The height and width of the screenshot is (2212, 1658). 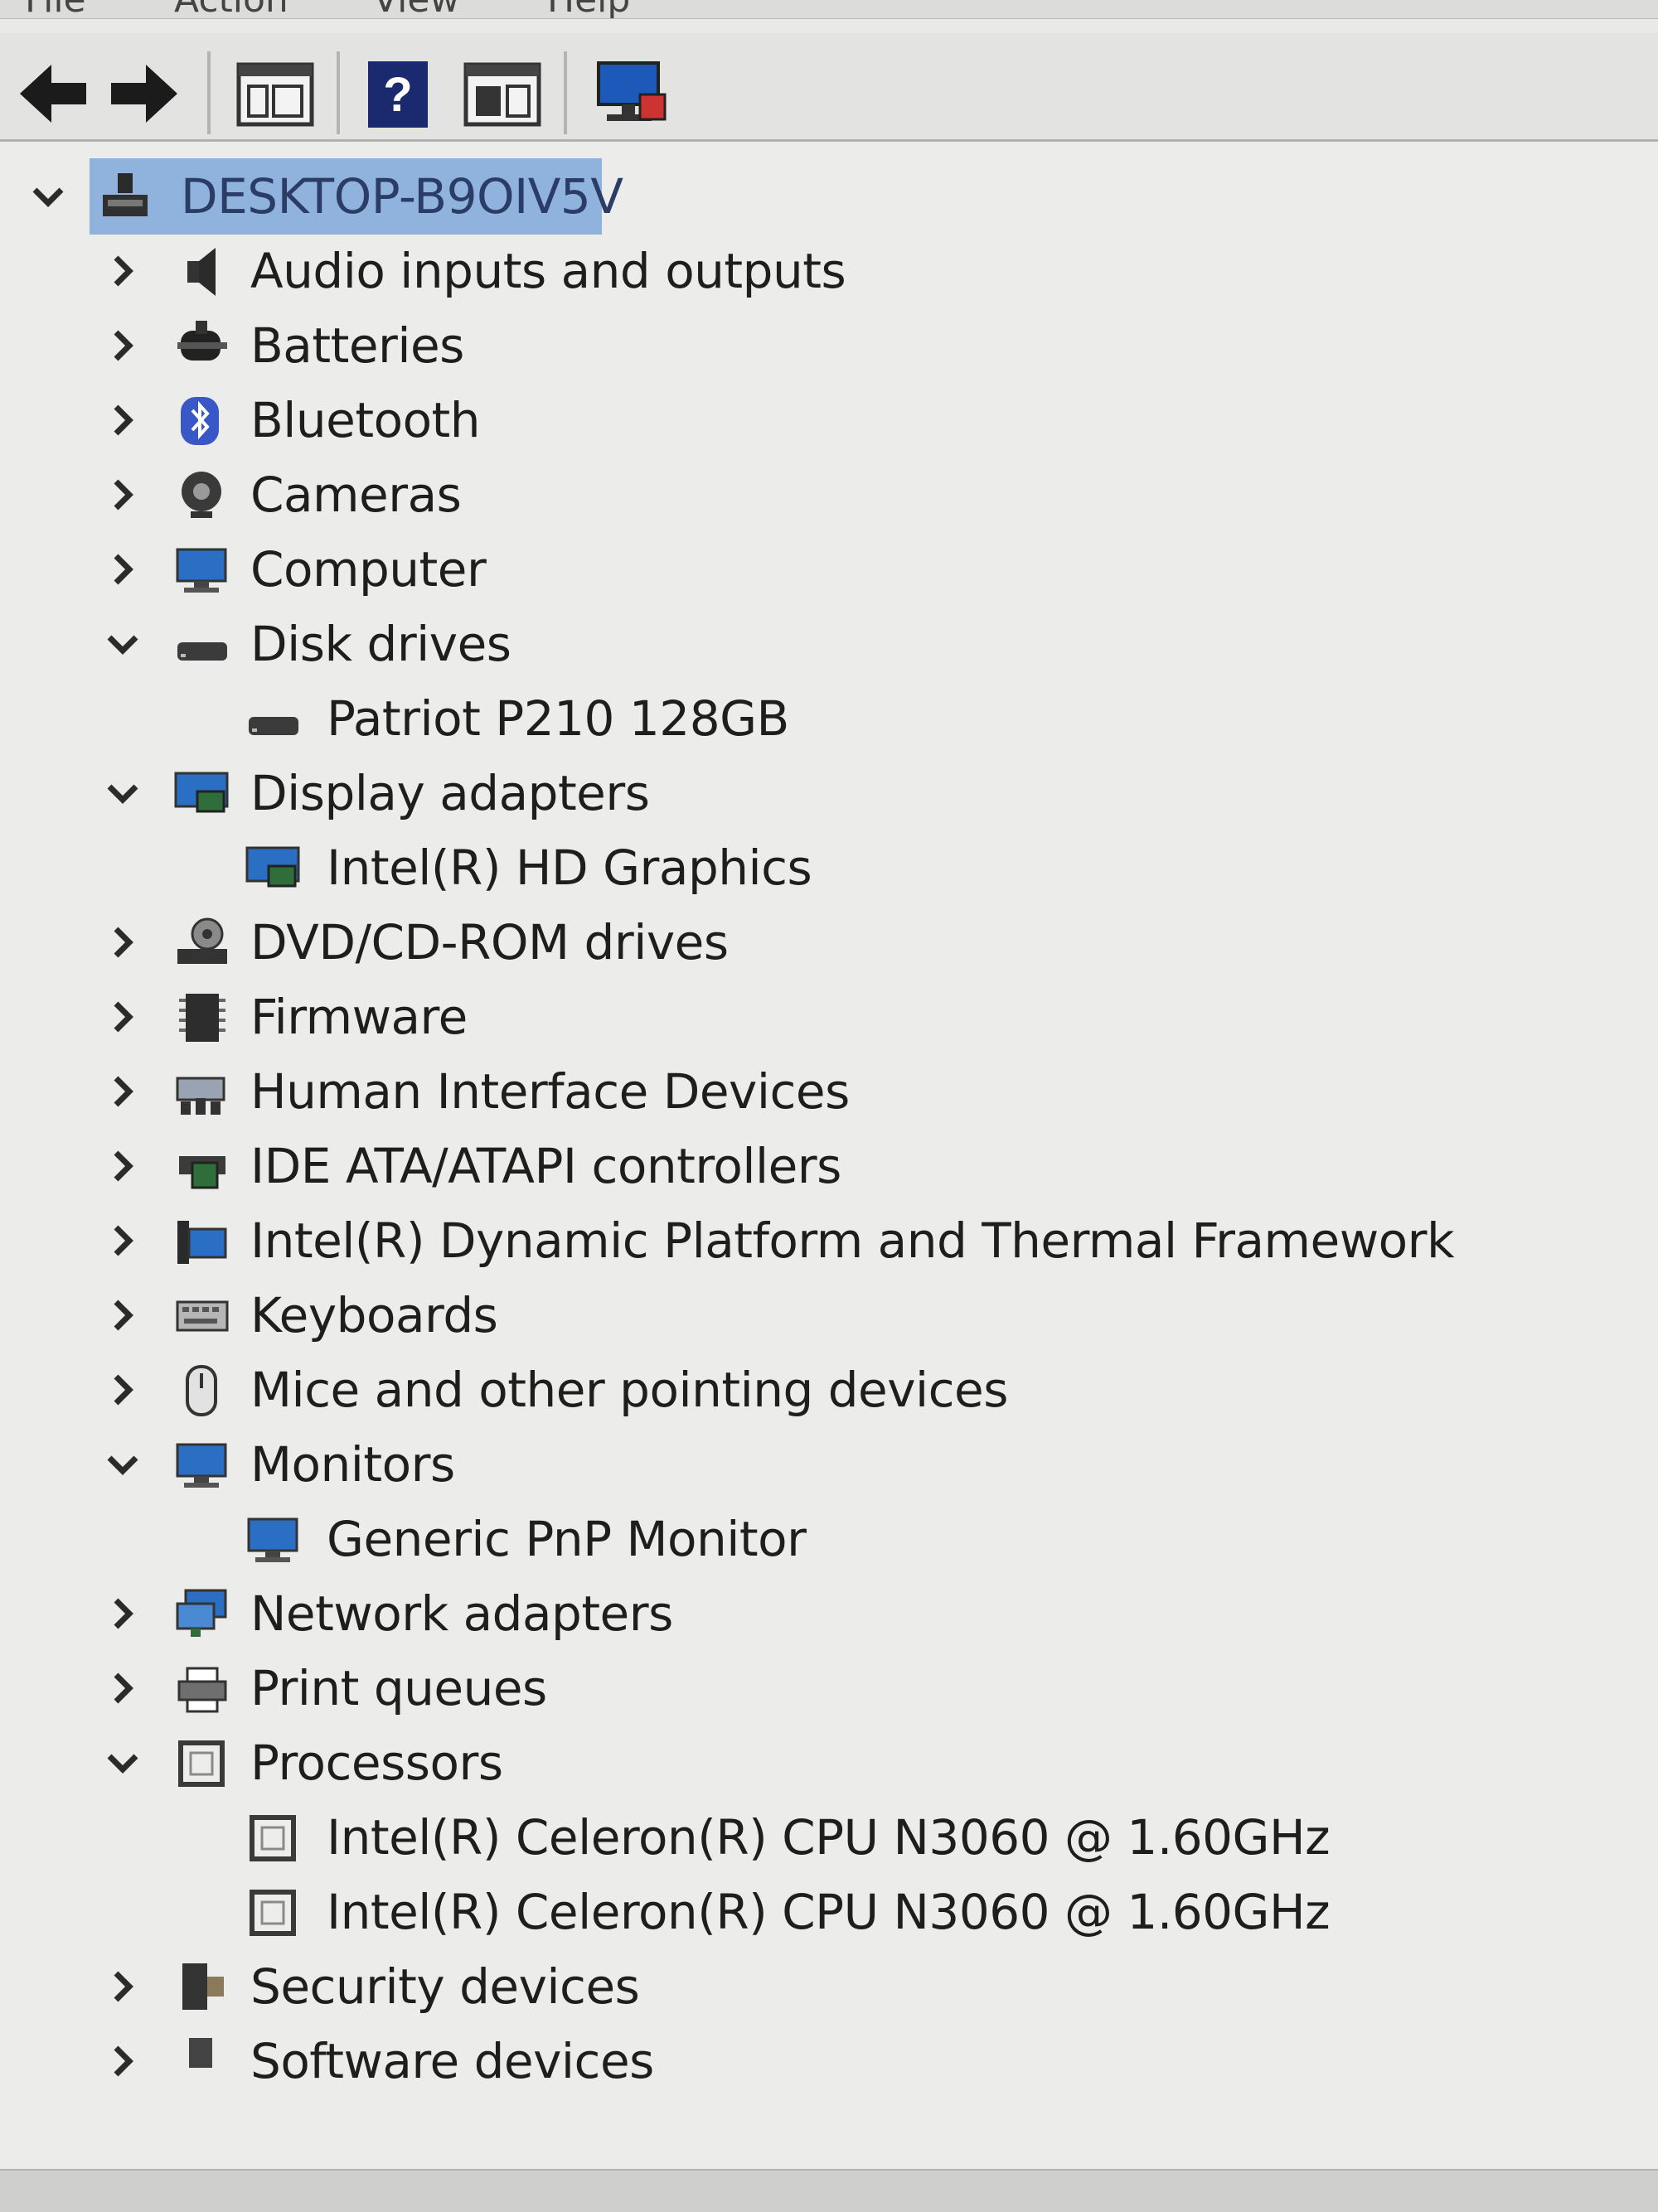 I want to click on forward-arrow-icon, so click(x=144, y=93).